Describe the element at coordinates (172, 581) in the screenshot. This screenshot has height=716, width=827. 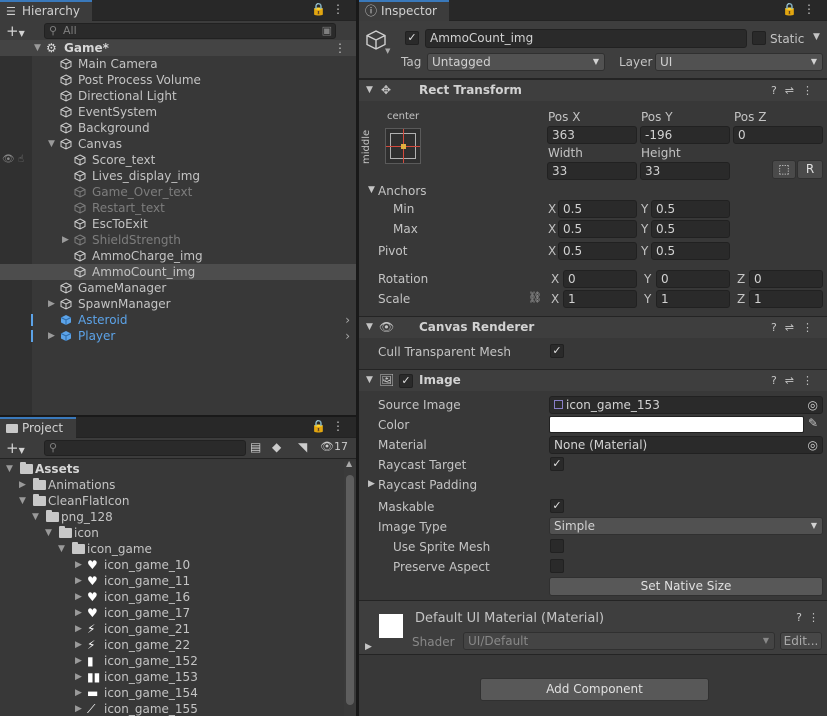
I see `asset-item: ▶ ♥ icon_game_11` at that location.